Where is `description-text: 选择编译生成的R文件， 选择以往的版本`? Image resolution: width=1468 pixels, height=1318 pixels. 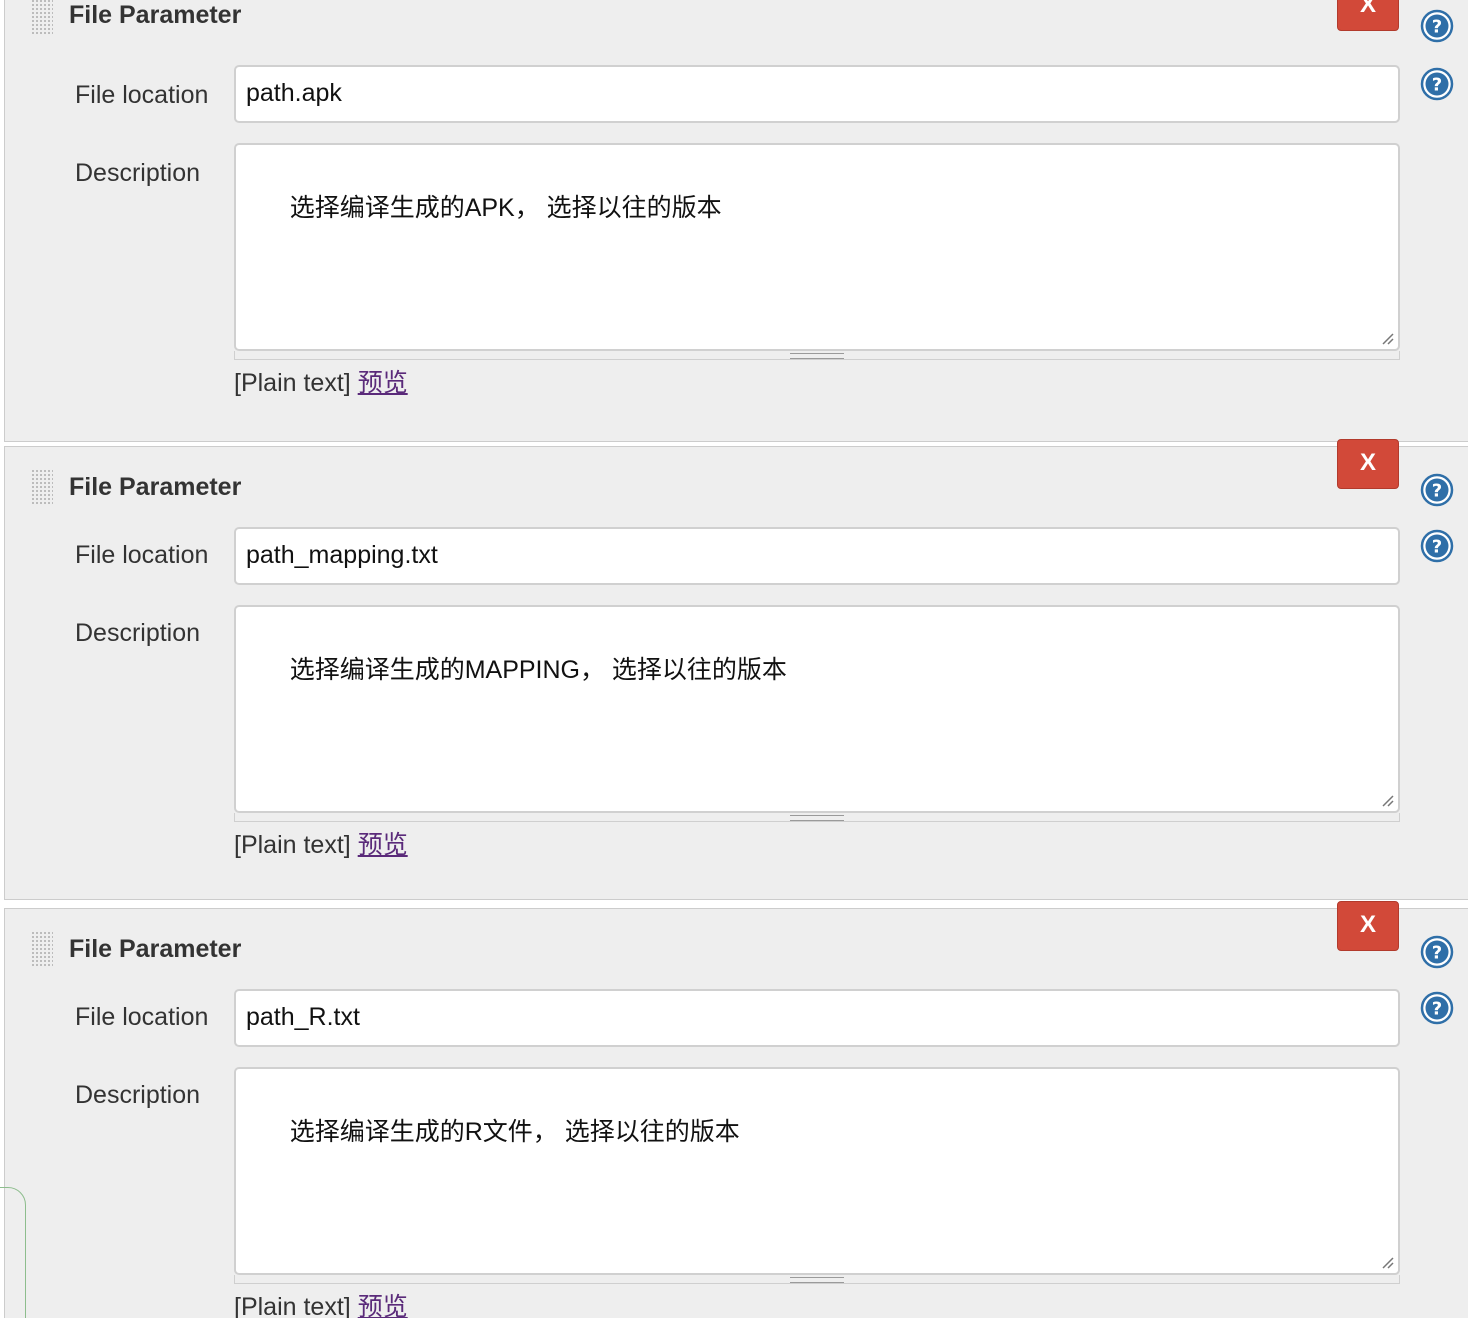 description-text: 选择编译生成的R文件， 选择以往的版本 is located at coordinates (514, 1132).